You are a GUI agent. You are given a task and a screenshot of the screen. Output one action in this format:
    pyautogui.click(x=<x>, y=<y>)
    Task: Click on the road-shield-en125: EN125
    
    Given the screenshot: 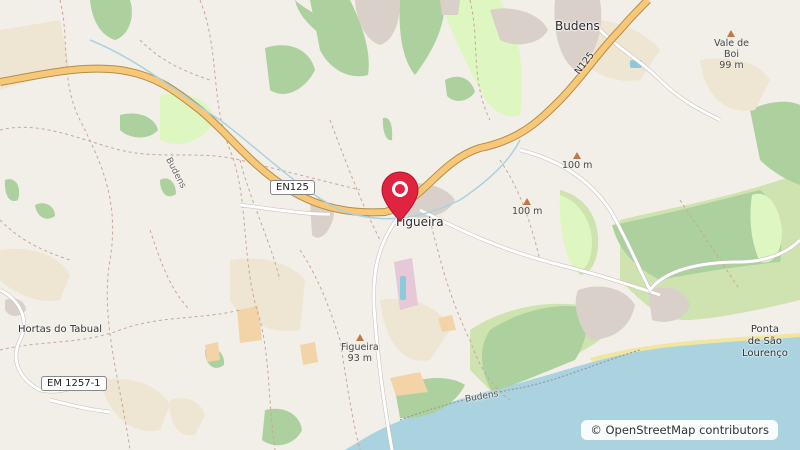 What is the action you would take?
    pyautogui.click(x=292, y=187)
    